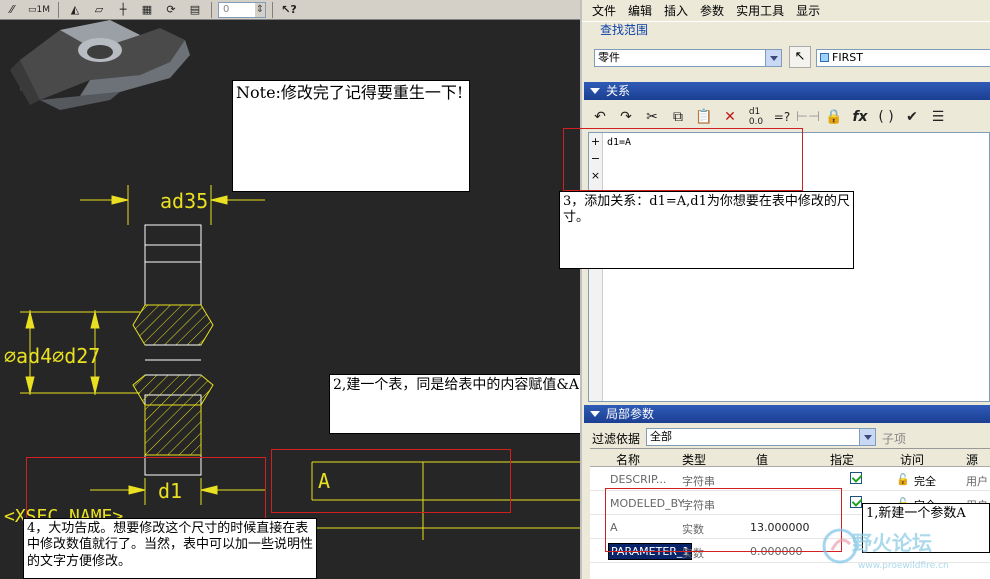 This screenshot has height=579, width=990. I want to click on step2-callout: 2,建一个表，同是给表中的内容赋值&A, so click(469, 404).